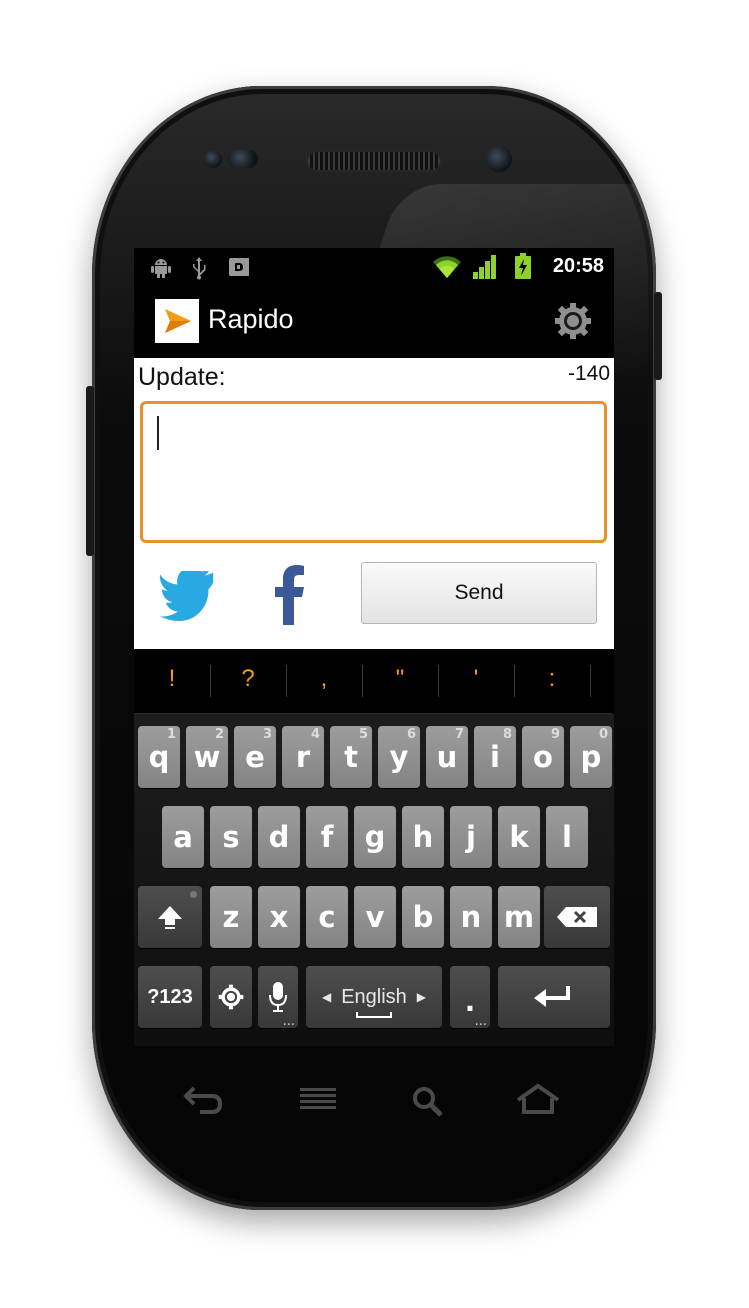  I want to click on key-e: 3e, so click(255, 757).